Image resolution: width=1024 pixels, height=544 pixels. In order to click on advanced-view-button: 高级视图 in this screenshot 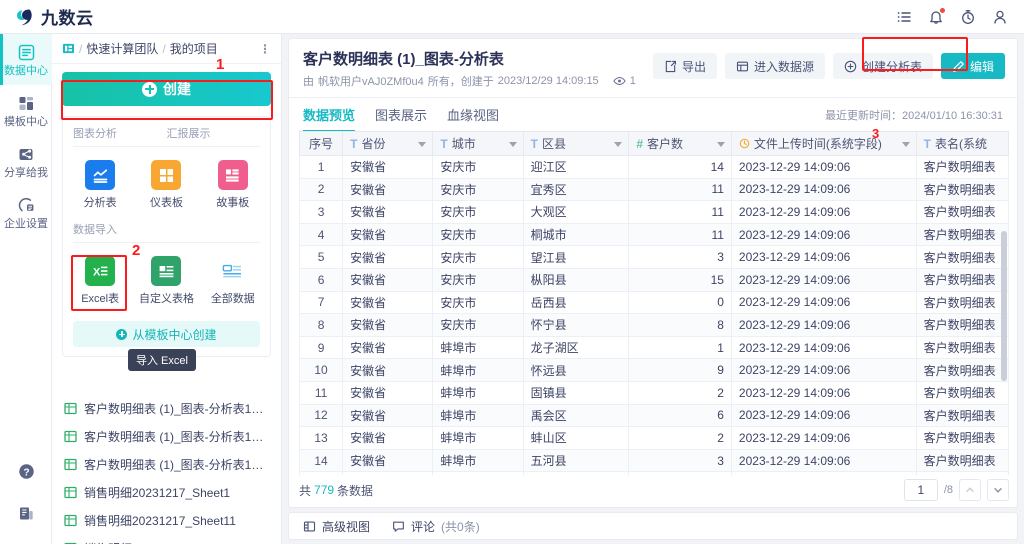, I will do `click(336, 526)`.